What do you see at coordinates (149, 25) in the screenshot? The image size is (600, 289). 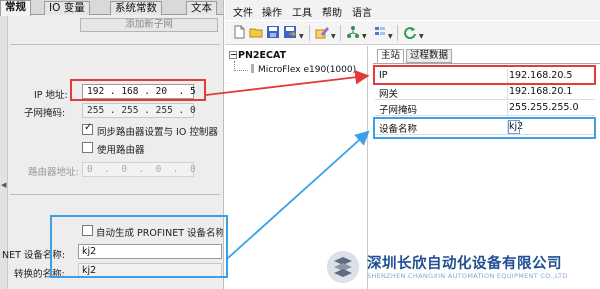 I see `add-subnet-button: 添加新子网` at bounding box center [149, 25].